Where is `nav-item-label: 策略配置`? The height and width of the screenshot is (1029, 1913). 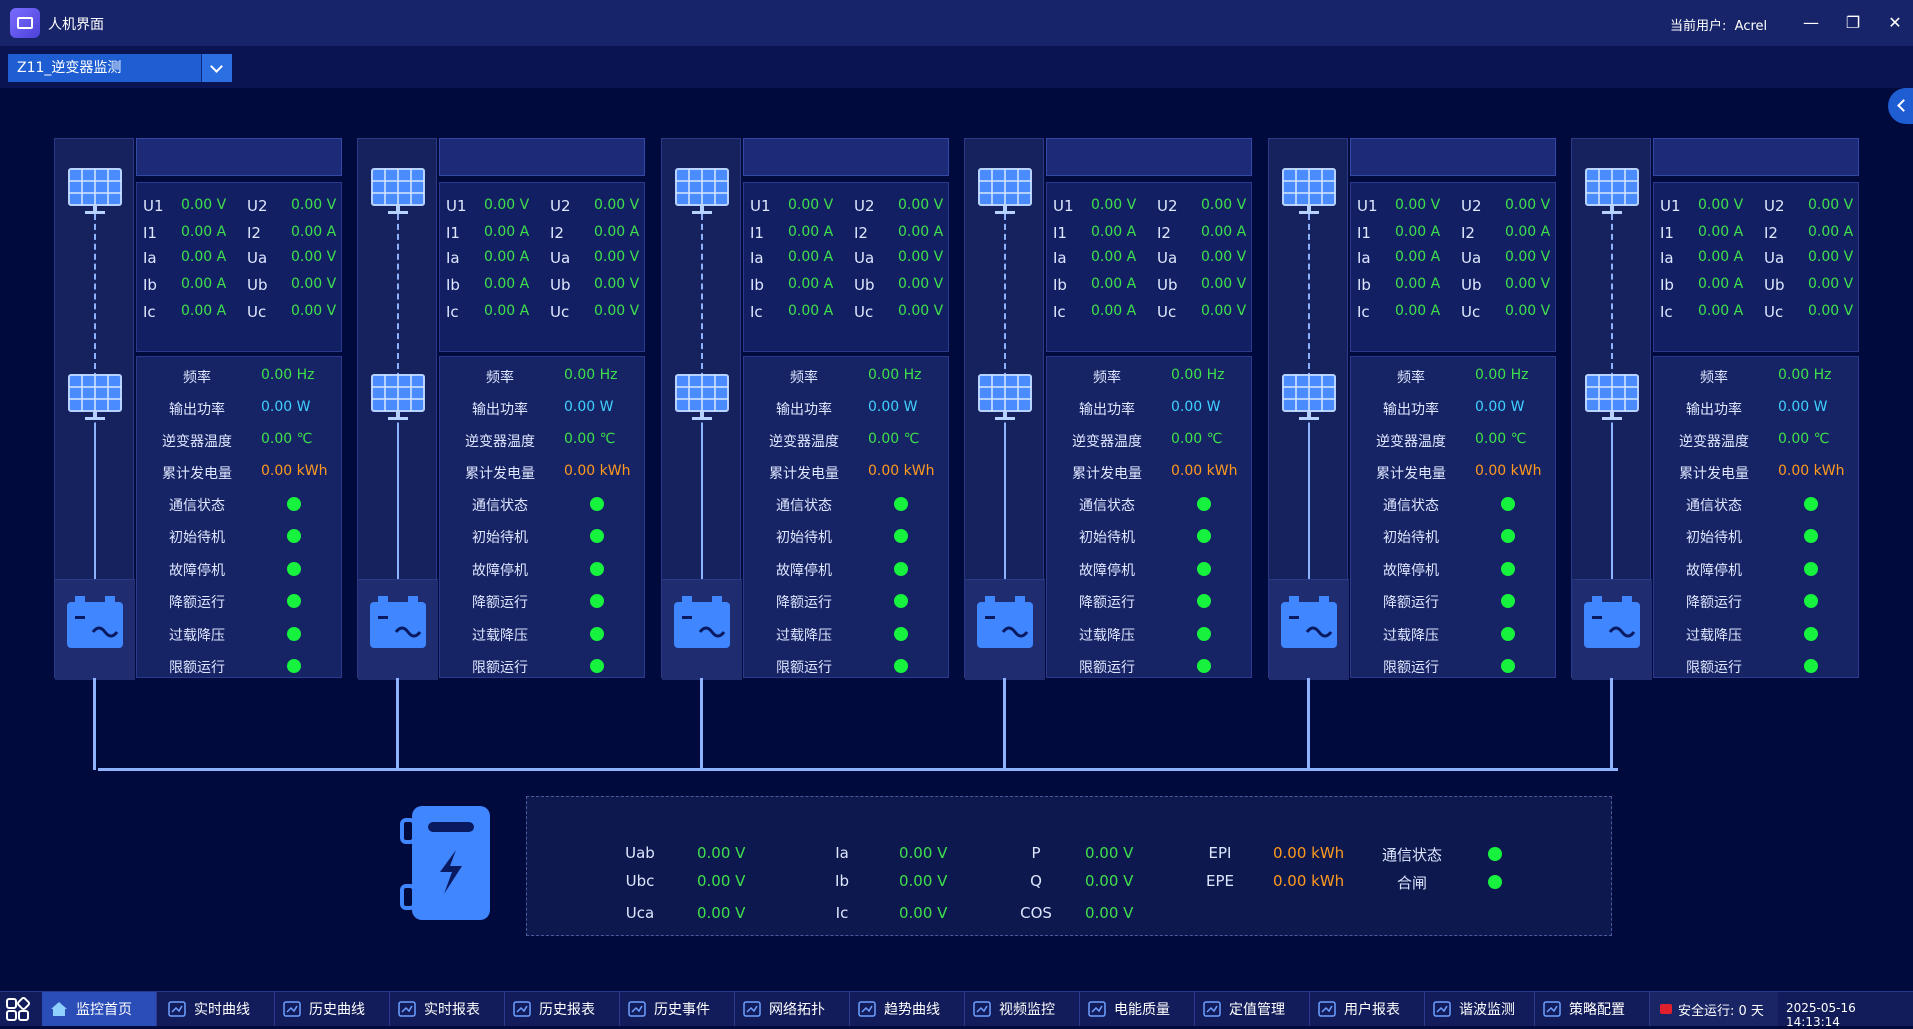
nav-item-label: 策略配置 is located at coordinates (1597, 1010).